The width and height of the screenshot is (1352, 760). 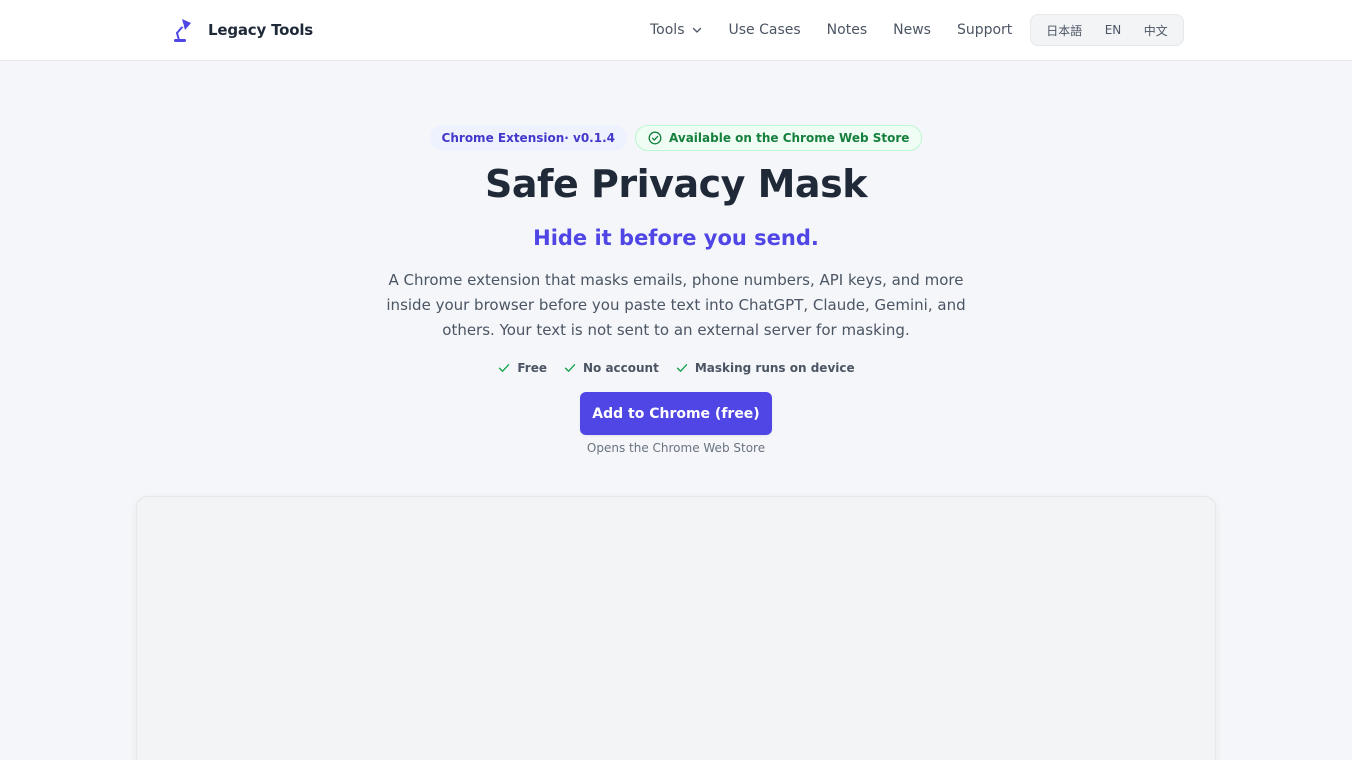 What do you see at coordinates (620, 368) in the screenshot?
I see `feature-label: No account` at bounding box center [620, 368].